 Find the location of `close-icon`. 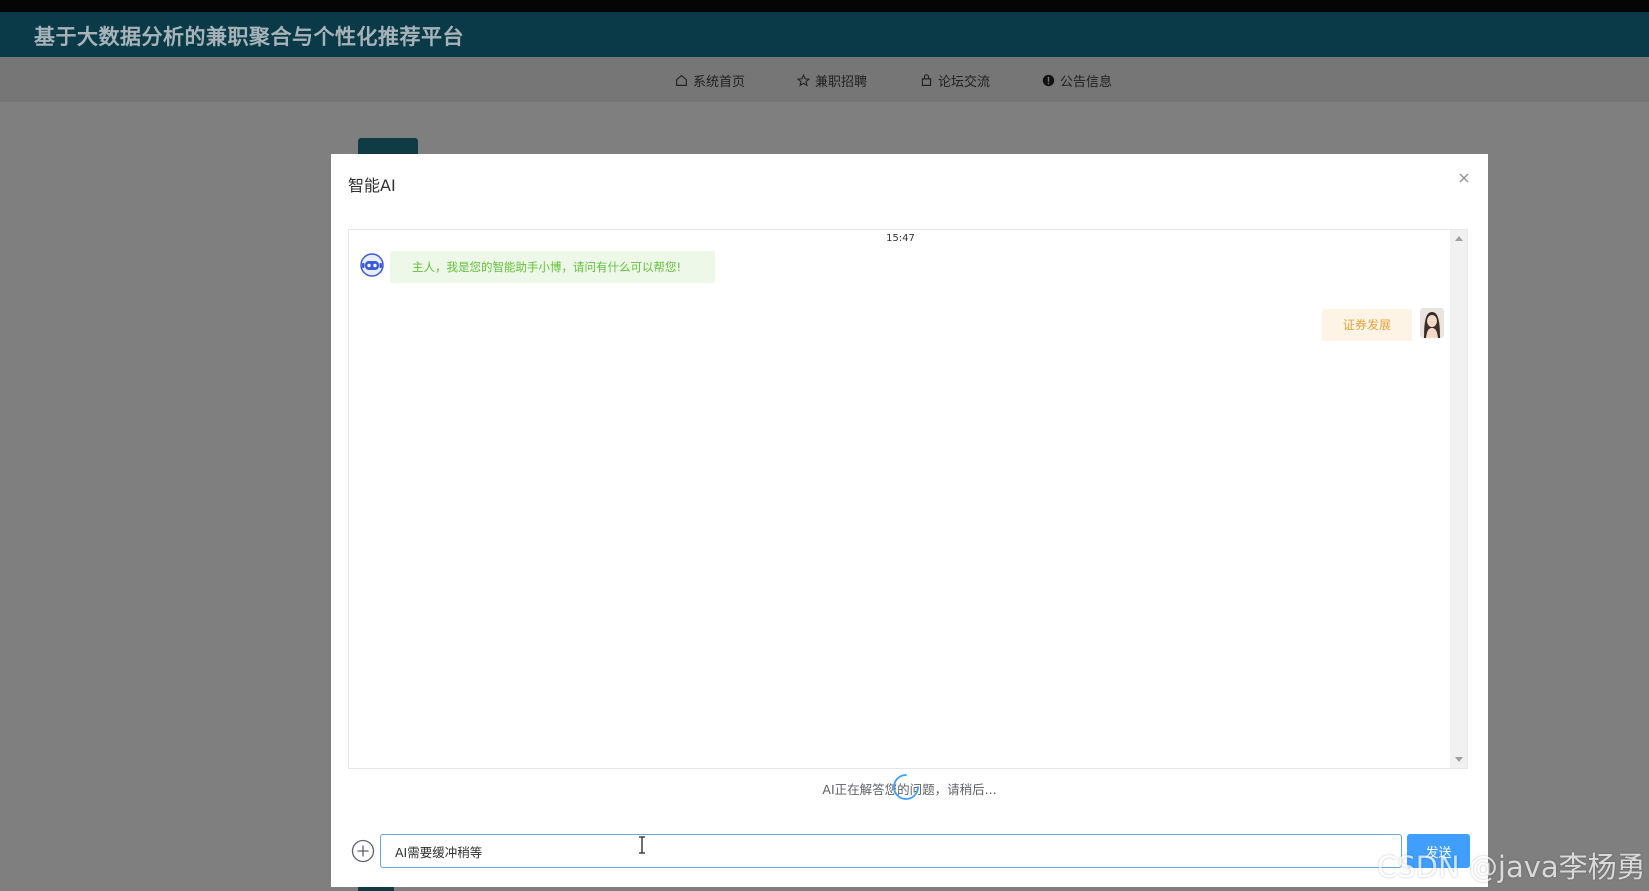

close-icon is located at coordinates (1464, 178).